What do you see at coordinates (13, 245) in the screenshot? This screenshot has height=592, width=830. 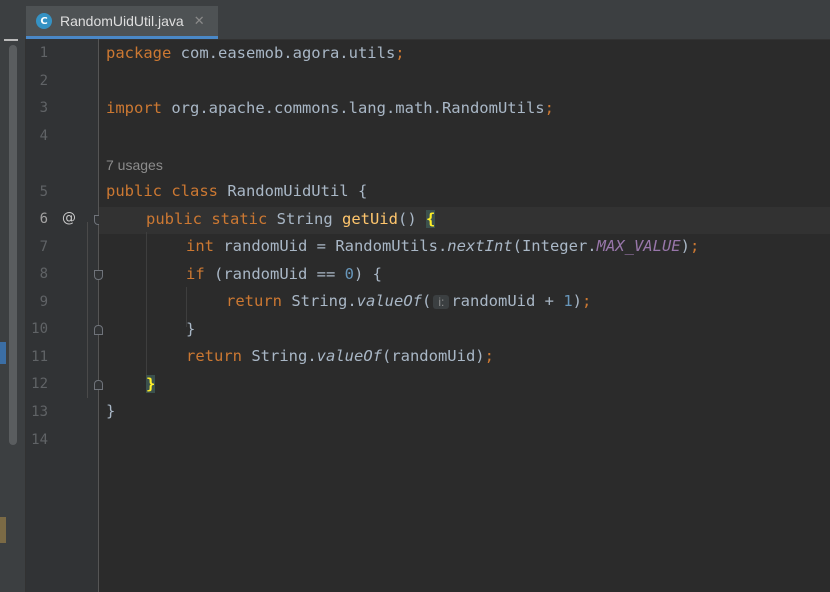 I see `vertical-scrollbar` at bounding box center [13, 245].